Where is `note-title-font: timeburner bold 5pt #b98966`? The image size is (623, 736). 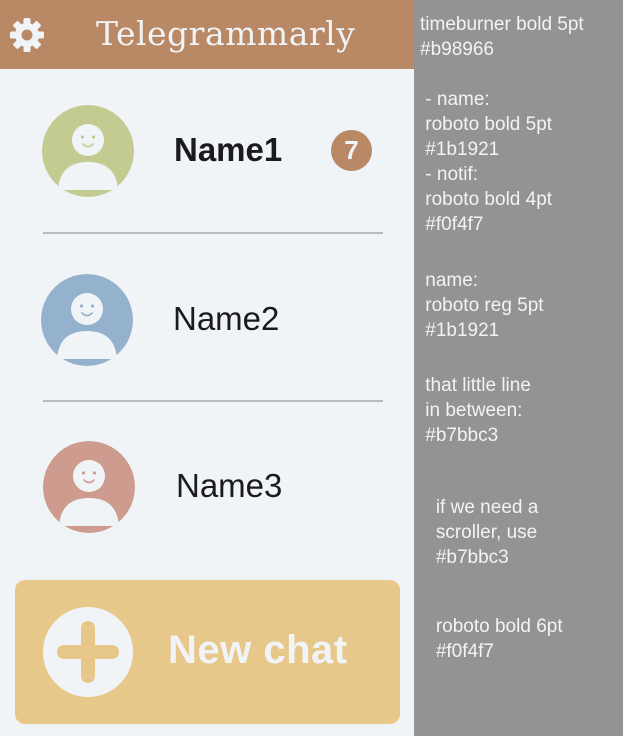
note-title-font: timeburner bold 5pt #b98966 is located at coordinates (502, 37).